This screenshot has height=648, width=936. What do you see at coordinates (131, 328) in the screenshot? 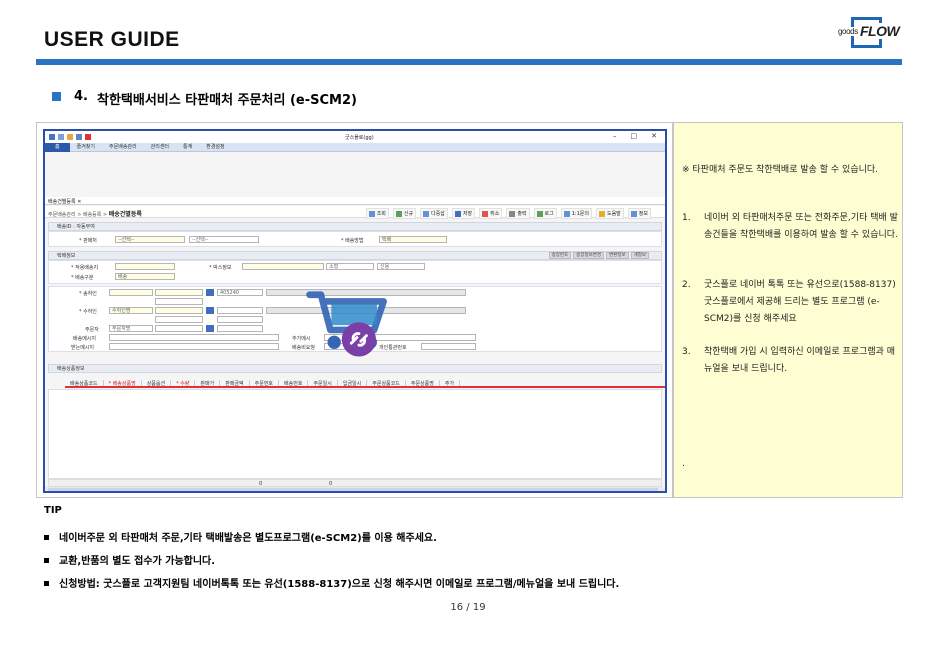
I see `order-name-field: 주문자명` at bounding box center [131, 328].